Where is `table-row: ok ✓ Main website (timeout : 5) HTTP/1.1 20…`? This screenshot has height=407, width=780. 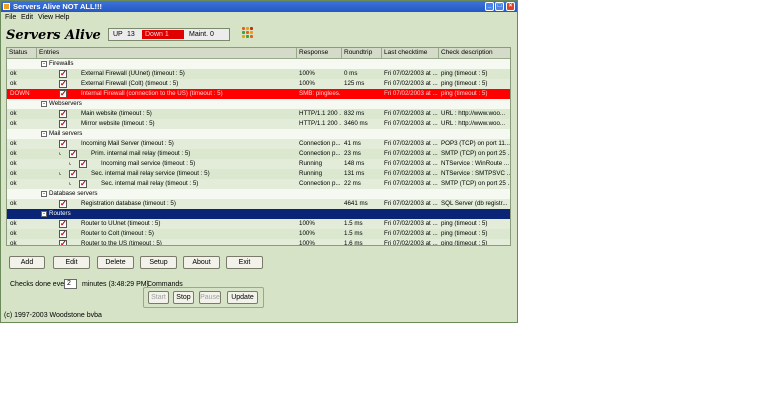 table-row: ok ✓ Main website (timeout : 5) HTTP/1.1 20… is located at coordinates (258, 114).